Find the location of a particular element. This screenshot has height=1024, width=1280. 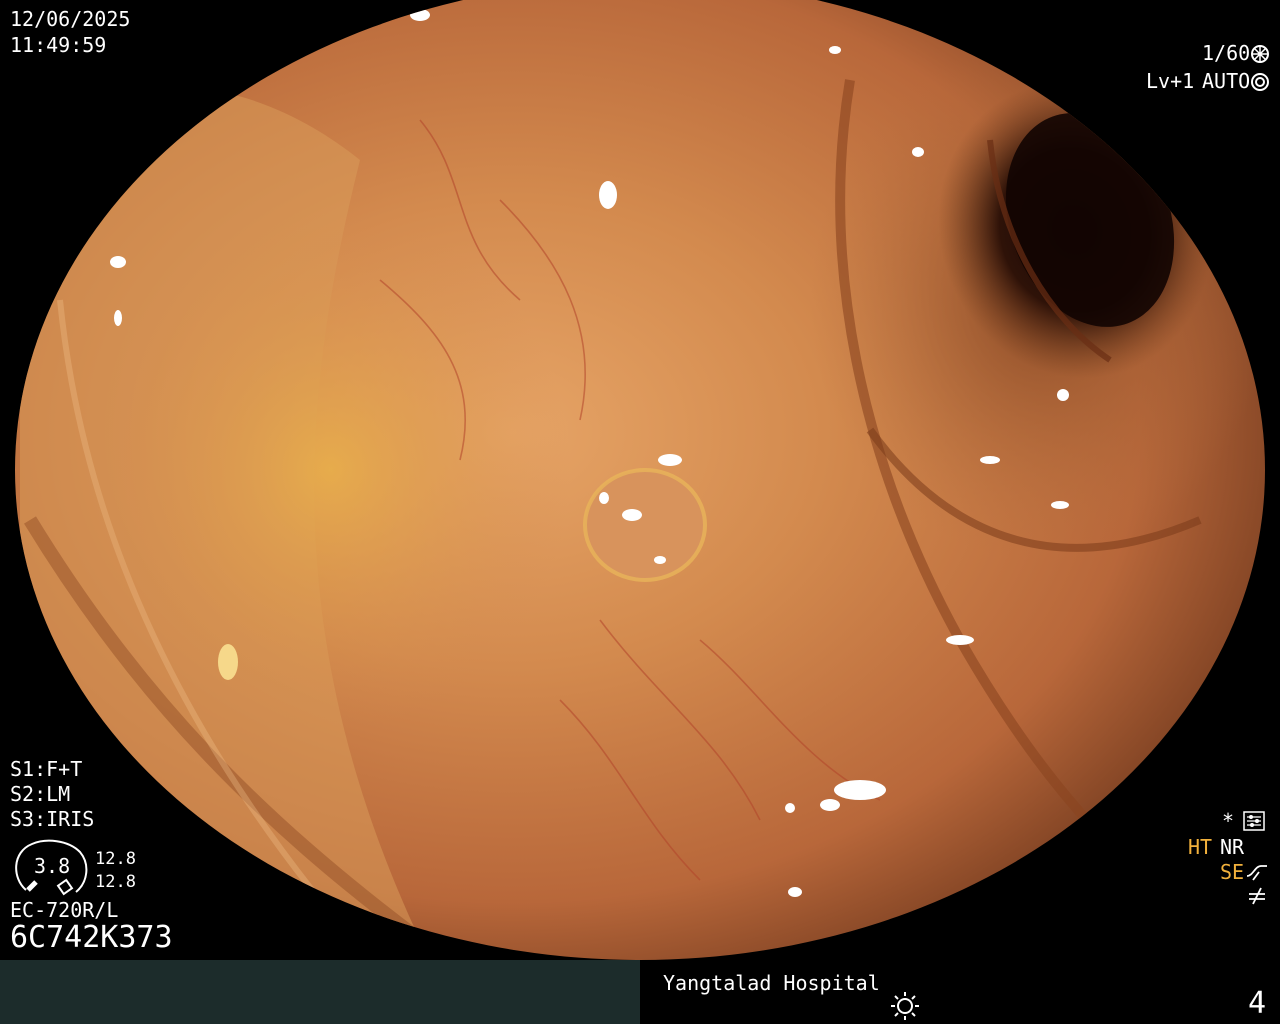

shutter-label: 1/60 is located at coordinates (1226, 53).